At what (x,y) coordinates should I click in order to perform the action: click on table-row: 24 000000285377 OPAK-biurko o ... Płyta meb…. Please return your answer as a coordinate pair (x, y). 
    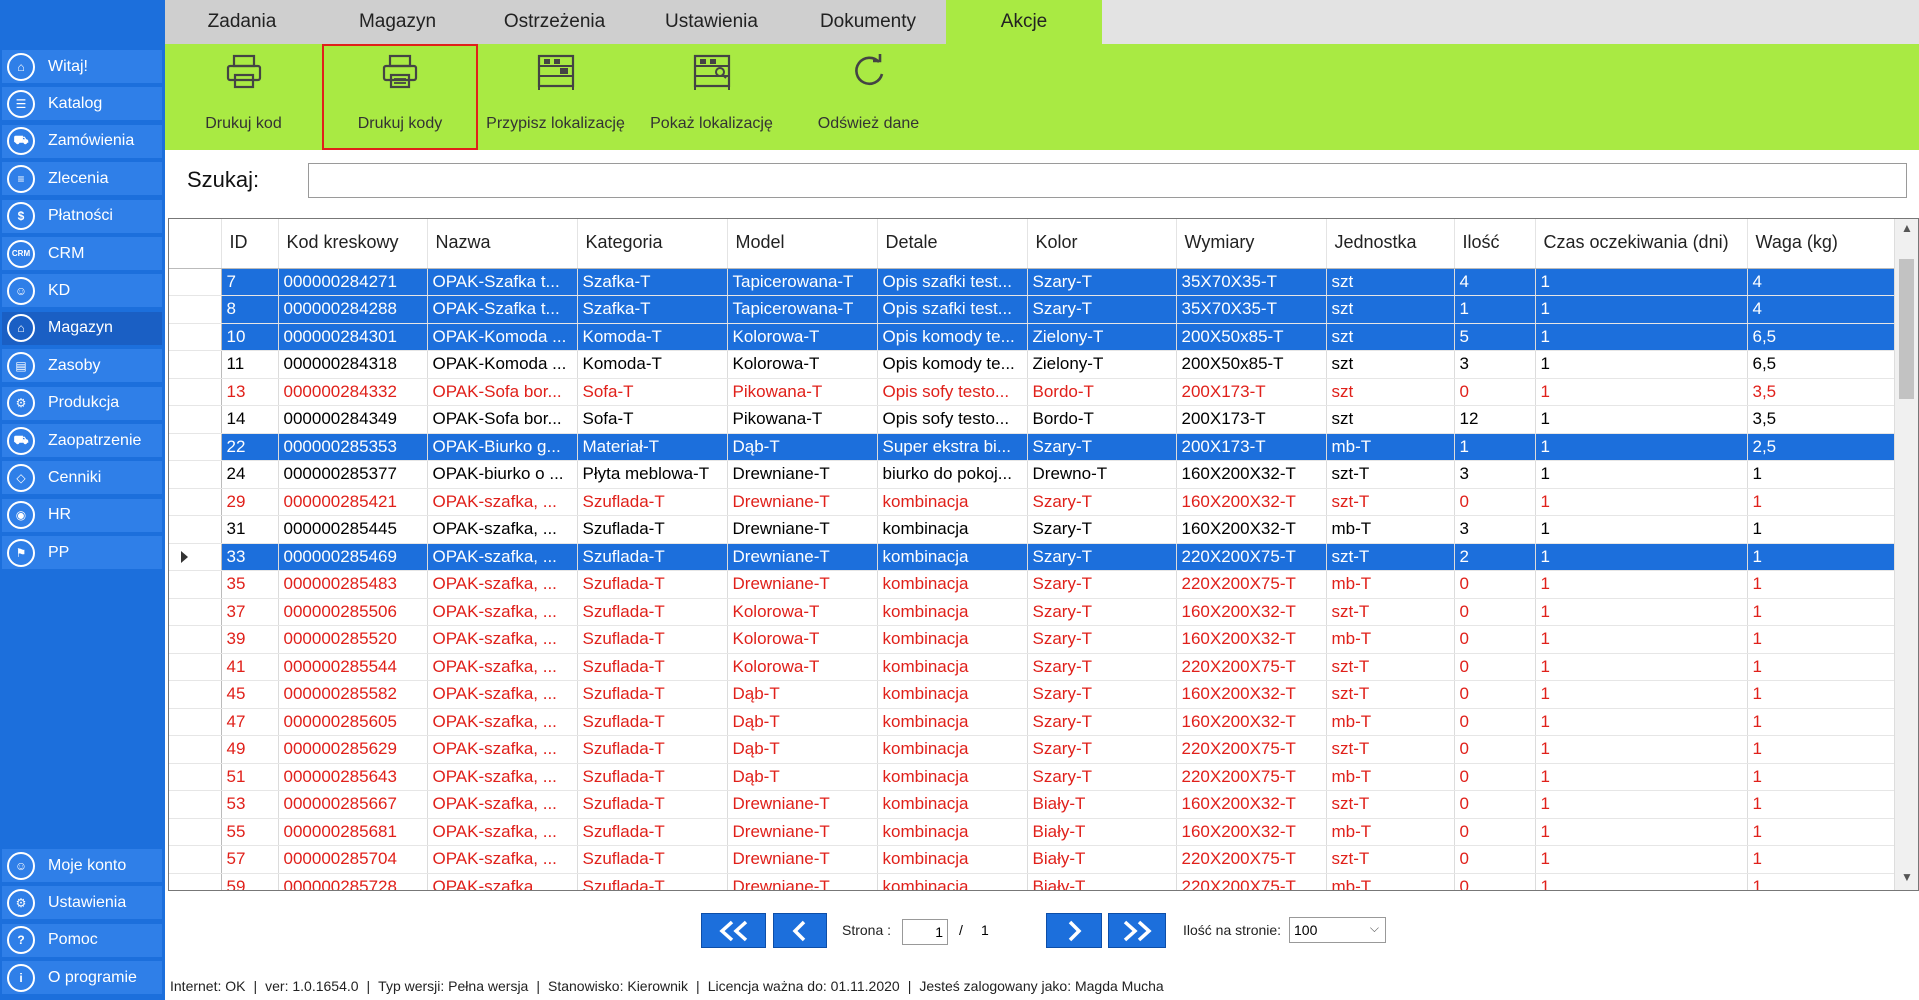
    Looking at the image, I should click on (1032, 474).